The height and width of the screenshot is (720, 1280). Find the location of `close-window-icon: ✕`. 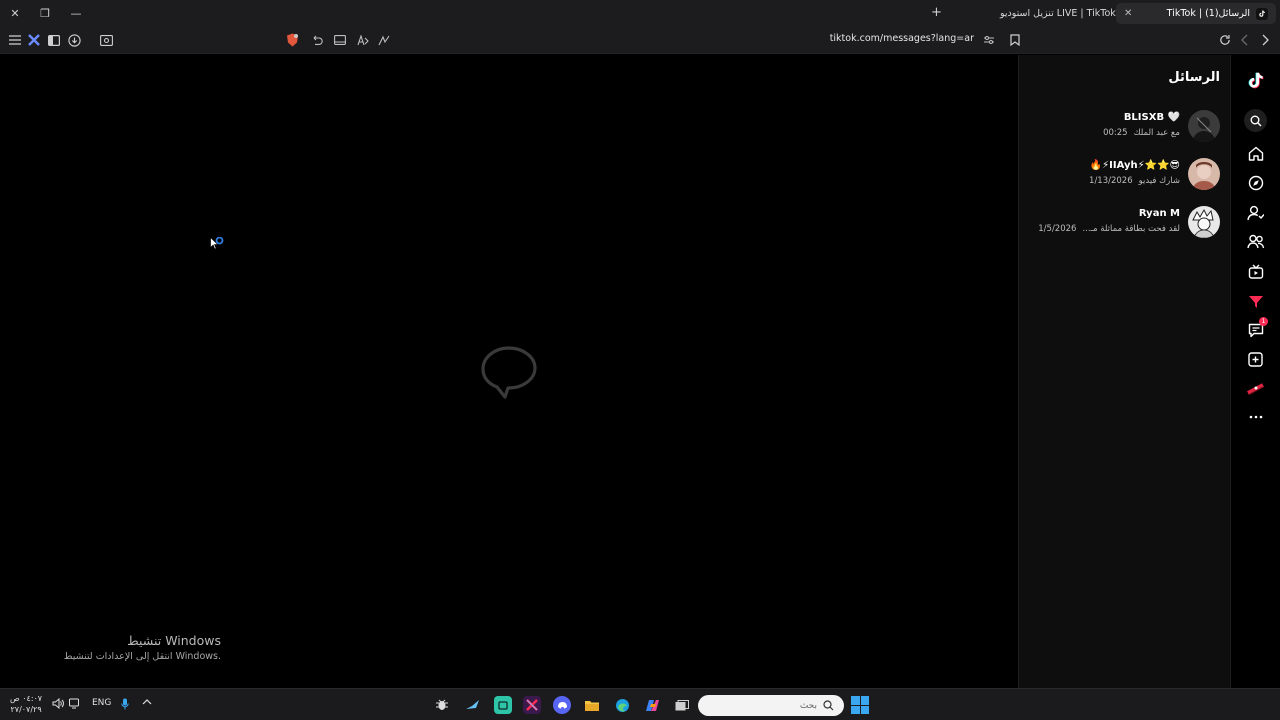

close-window-icon: ✕ is located at coordinates (15, 13).